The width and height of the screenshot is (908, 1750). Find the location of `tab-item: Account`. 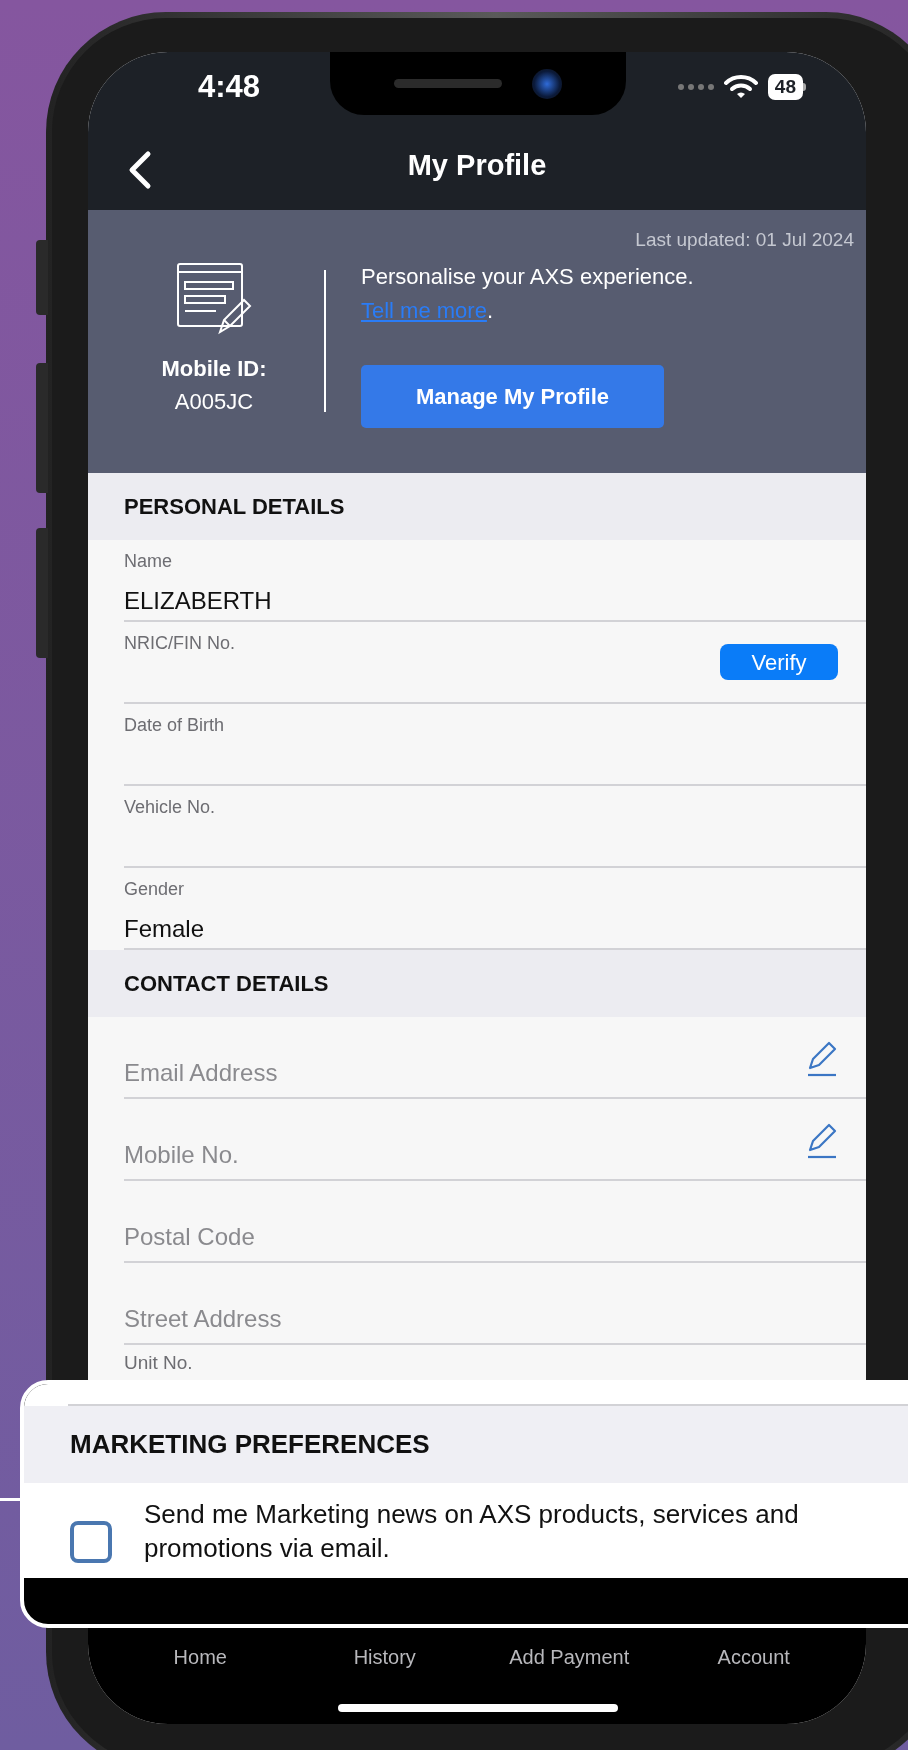

tab-item: Account is located at coordinates (753, 1656).